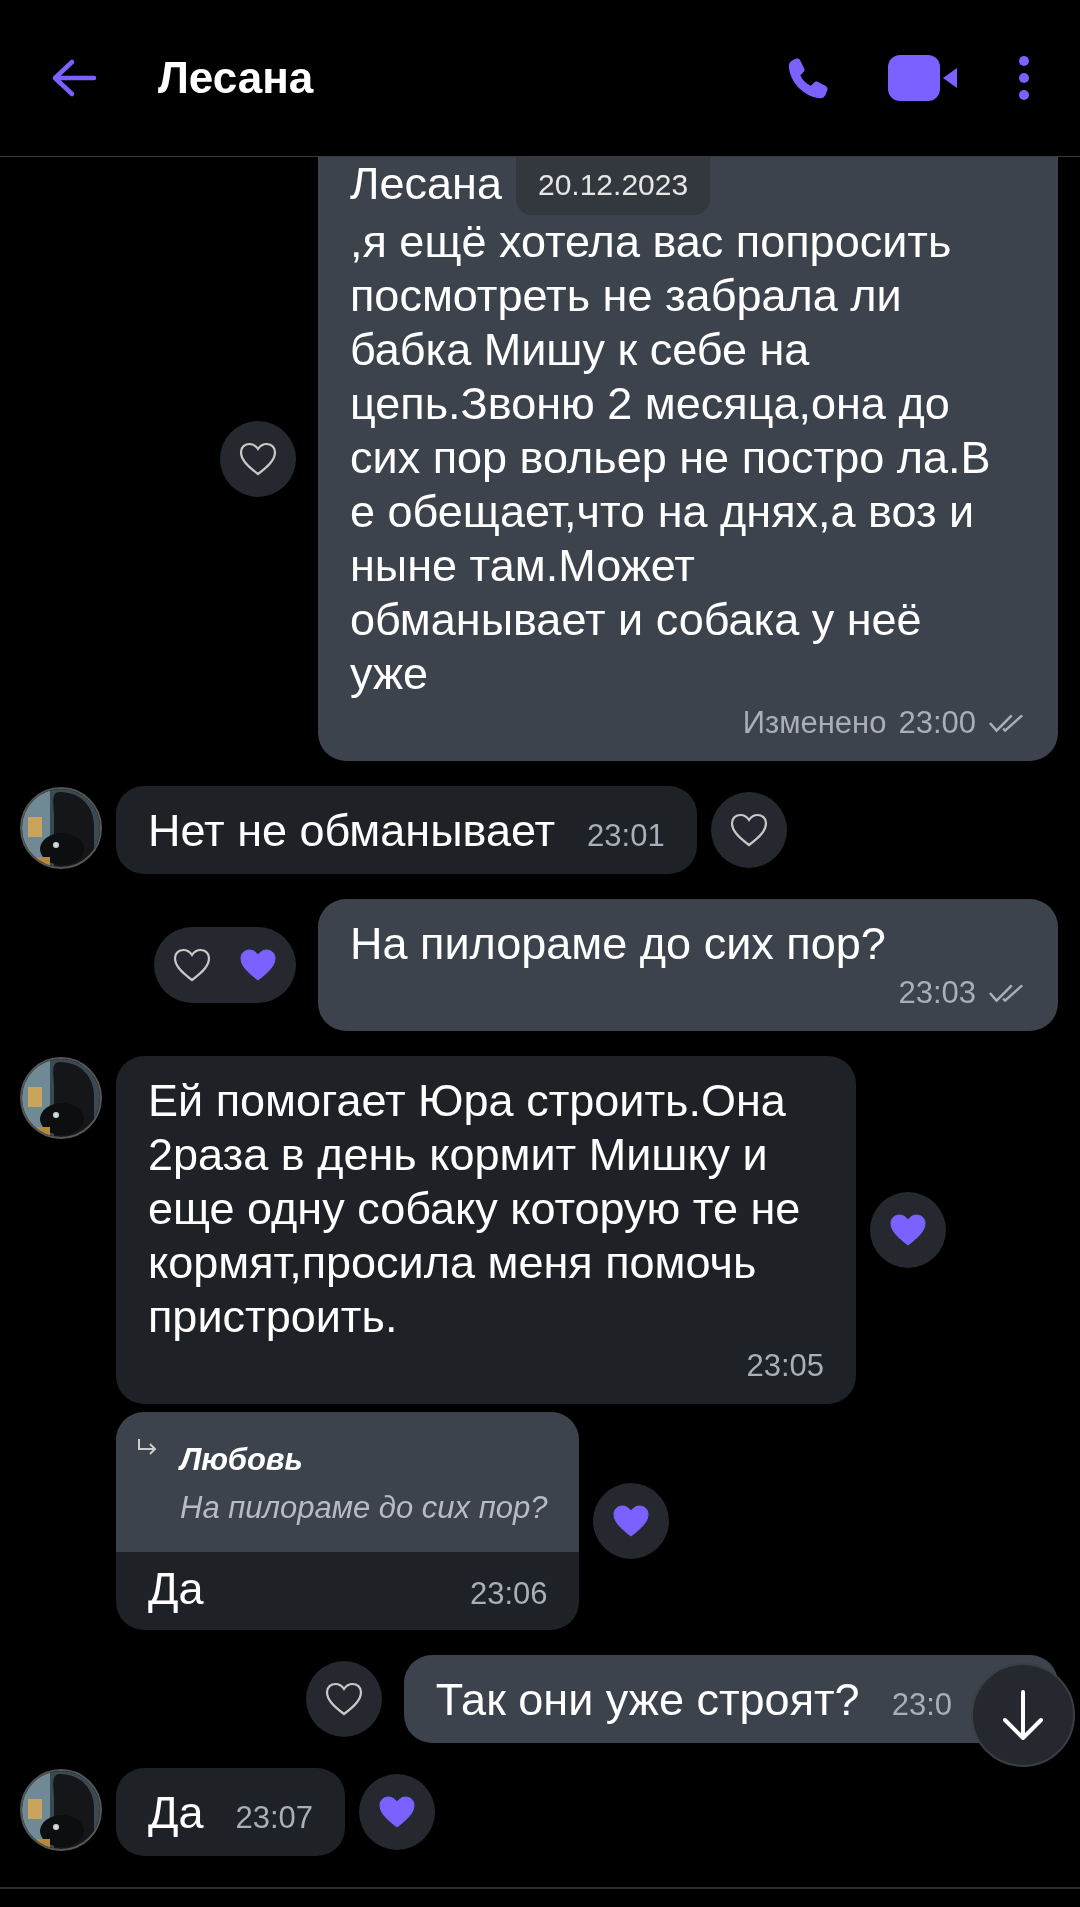 Image resolution: width=1080 pixels, height=1907 pixels. Describe the element at coordinates (474, 1209) in the screenshot. I see `message-text: Ей помогает Юра строить.Она 2раза в день кормит Мишку и еще одну собаку которую те не кормят,просила меня помочь пристроить.` at that location.